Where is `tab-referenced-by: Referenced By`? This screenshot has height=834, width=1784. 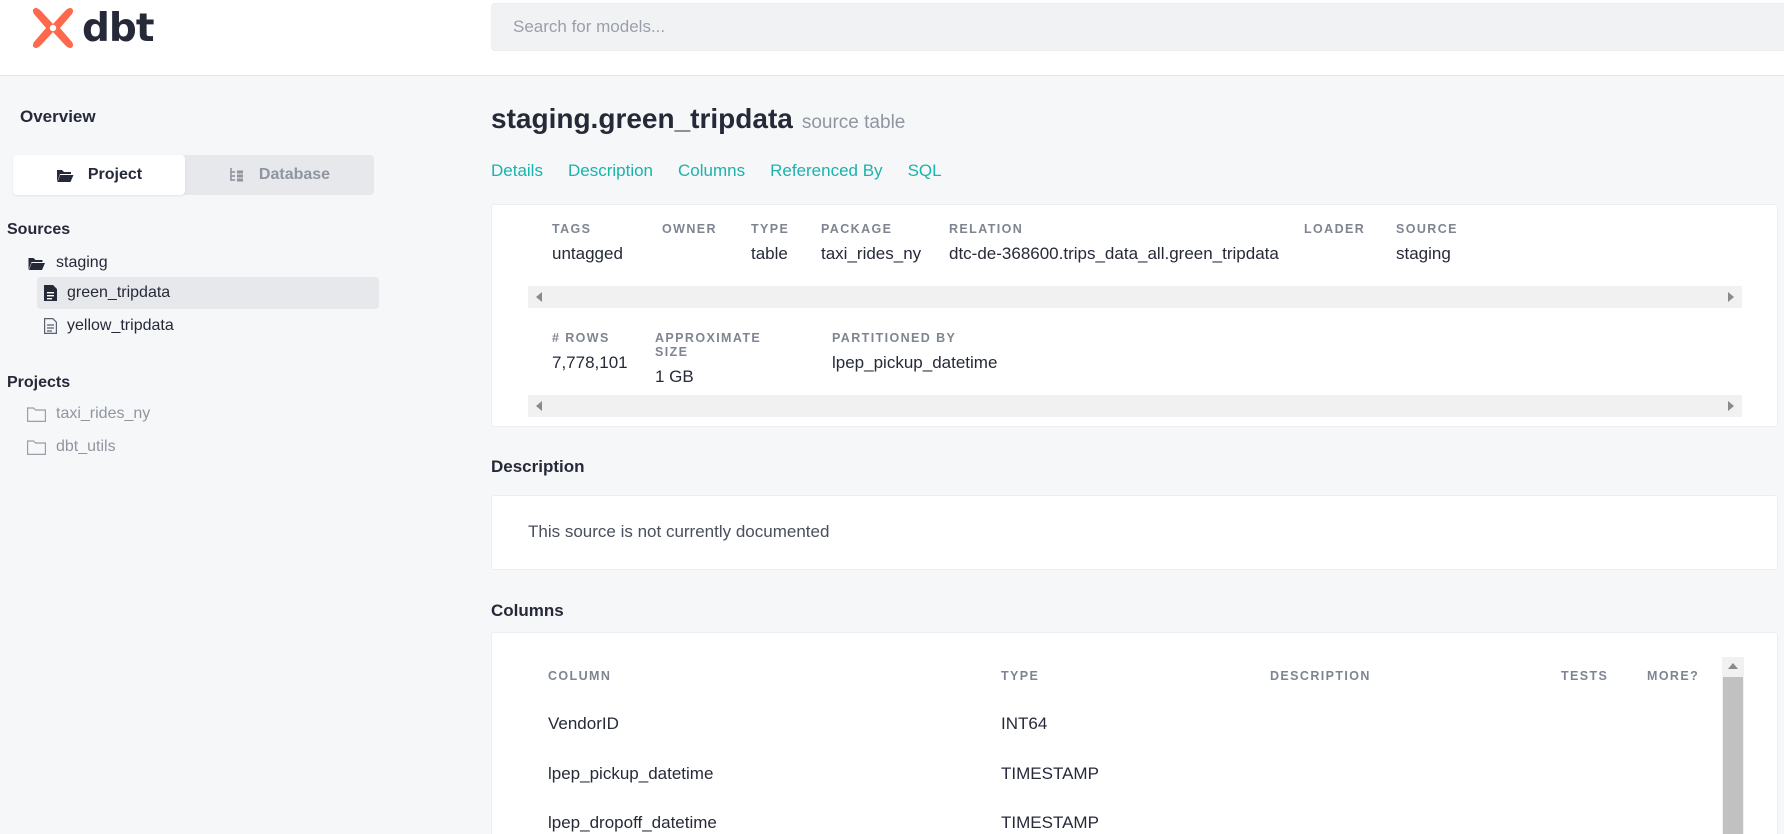 tab-referenced-by: Referenced By is located at coordinates (826, 171).